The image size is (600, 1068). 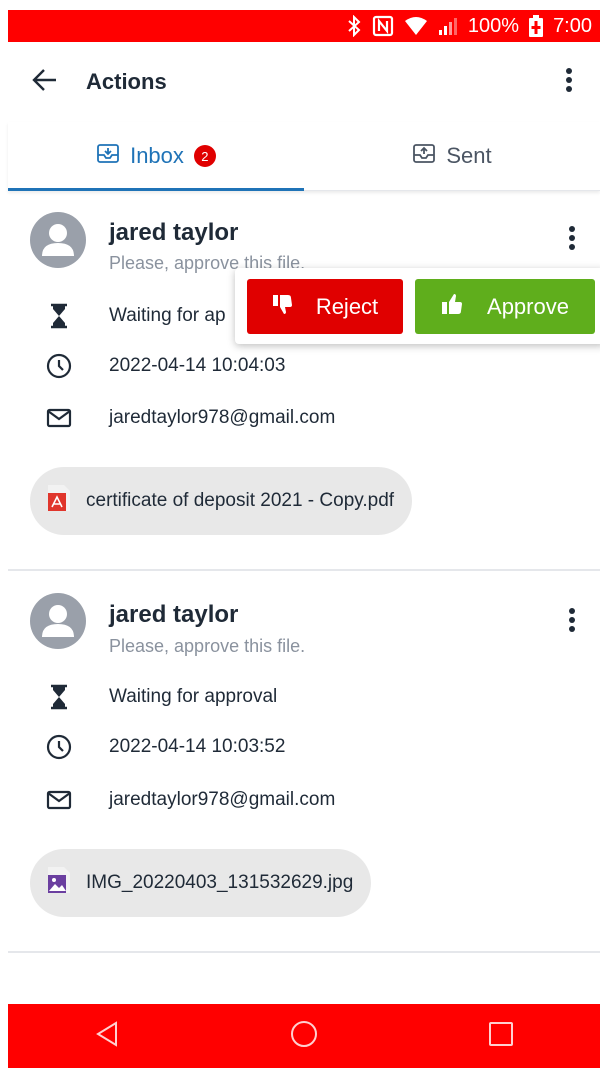 What do you see at coordinates (416, 26) in the screenshot?
I see `wifi-icon` at bounding box center [416, 26].